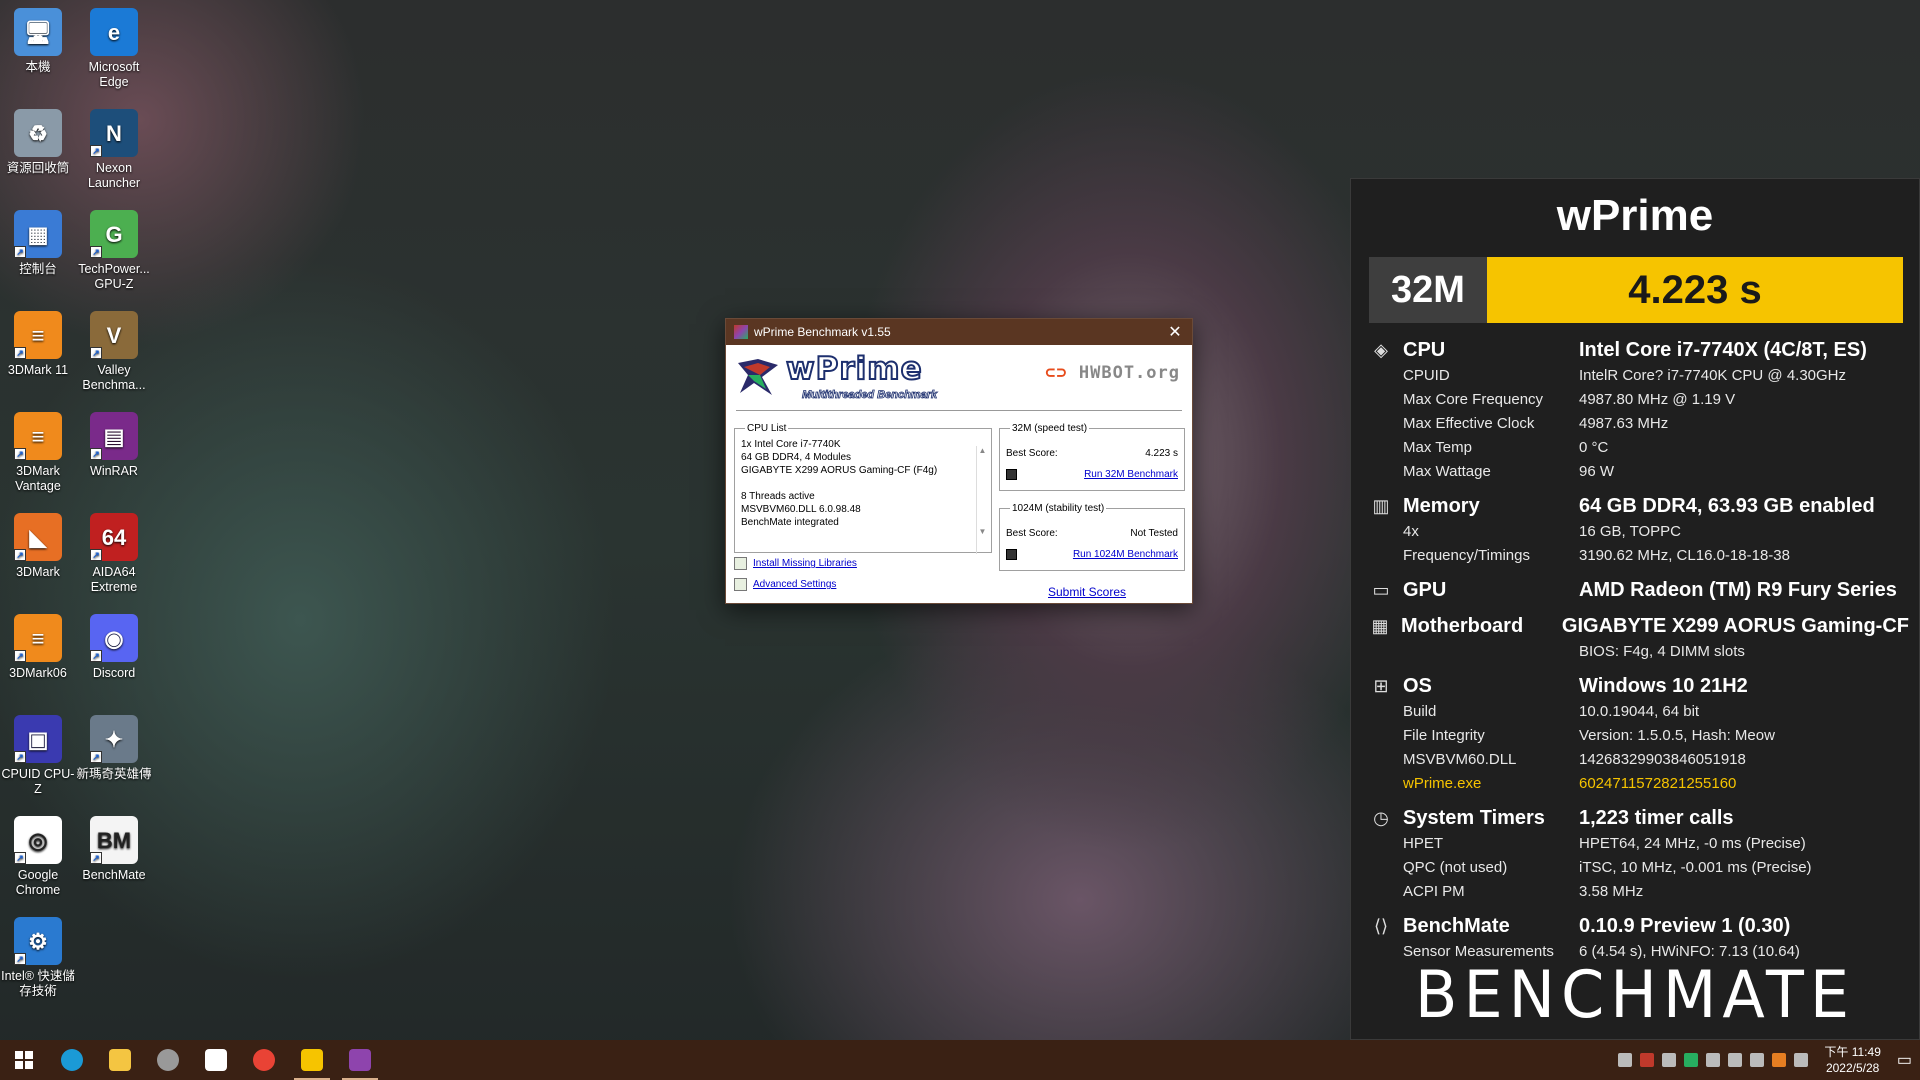 Image resolution: width=1920 pixels, height=1080 pixels. What do you see at coordinates (114, 647) in the screenshot?
I see `desktop-icon: ◉ ↗ Discord` at bounding box center [114, 647].